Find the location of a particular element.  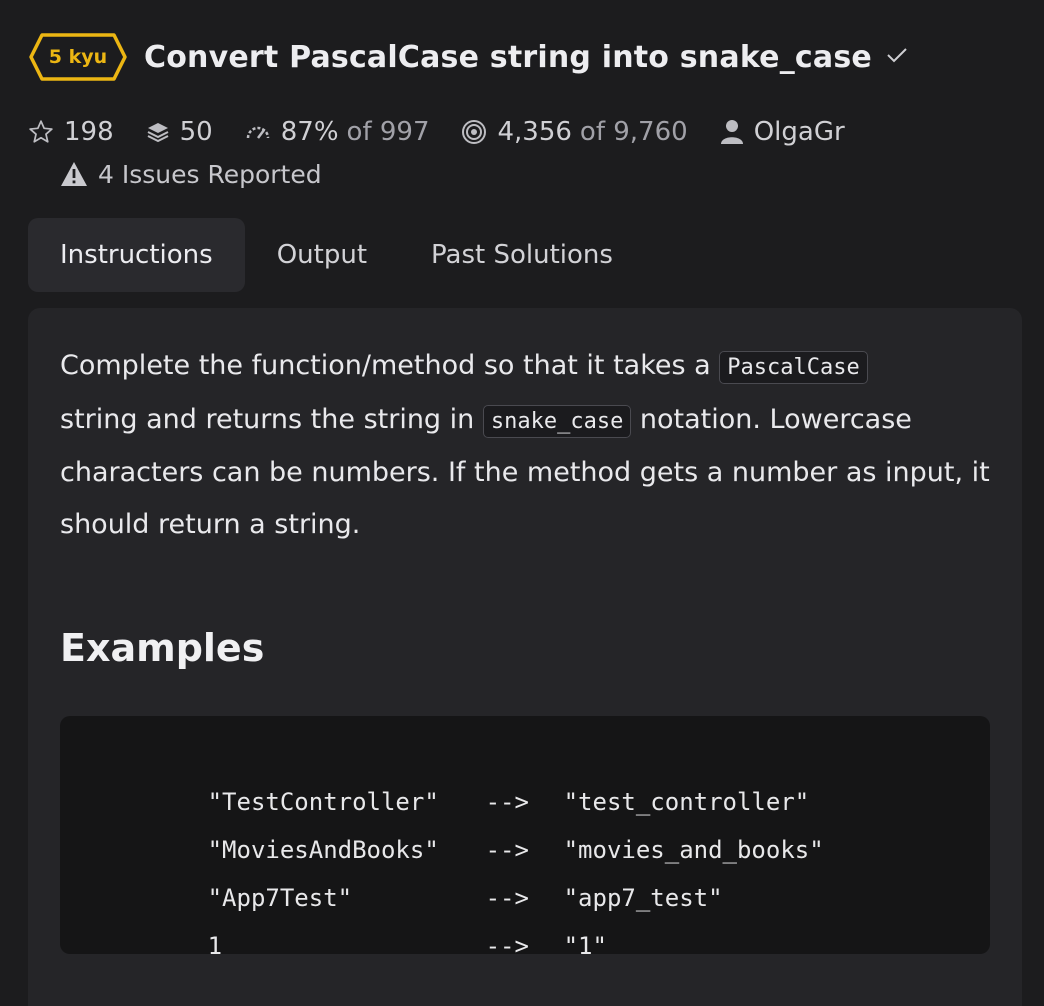

example-input: 1 is located at coordinates (215, 946).